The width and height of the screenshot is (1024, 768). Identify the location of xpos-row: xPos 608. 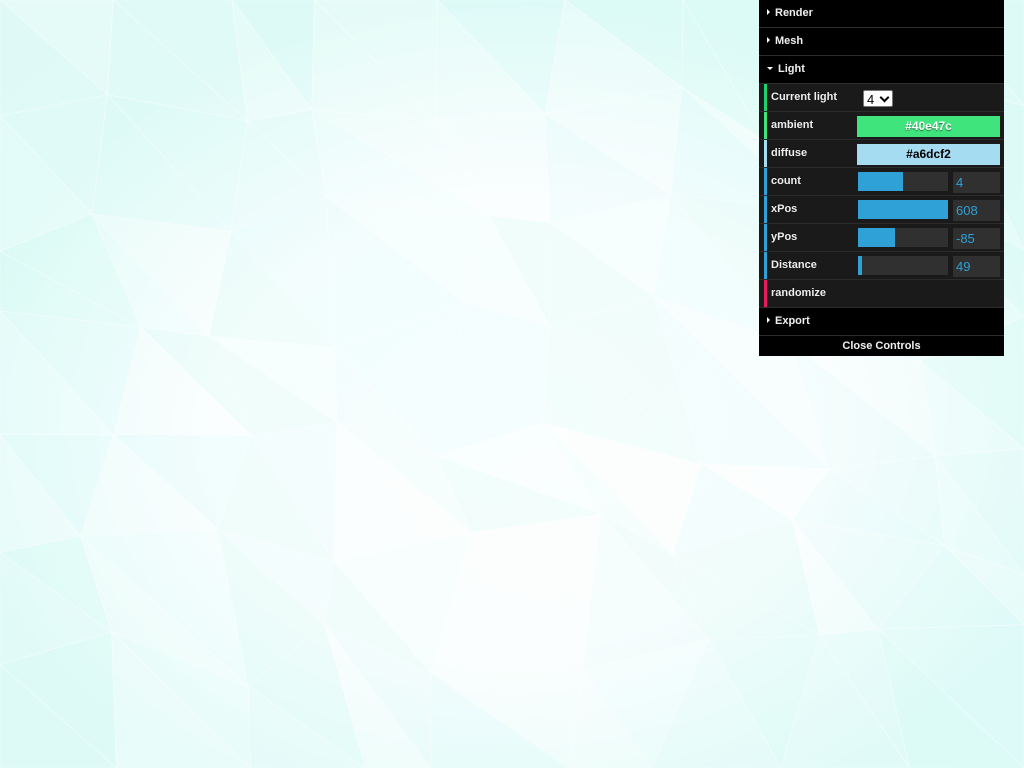
(881, 210).